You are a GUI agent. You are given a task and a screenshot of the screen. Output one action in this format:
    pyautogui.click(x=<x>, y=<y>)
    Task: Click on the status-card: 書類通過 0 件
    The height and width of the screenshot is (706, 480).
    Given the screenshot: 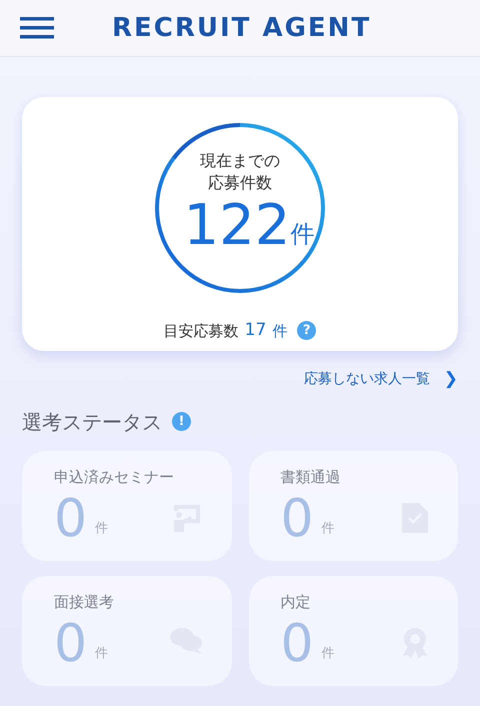 What is the action you would take?
    pyautogui.click(x=353, y=505)
    